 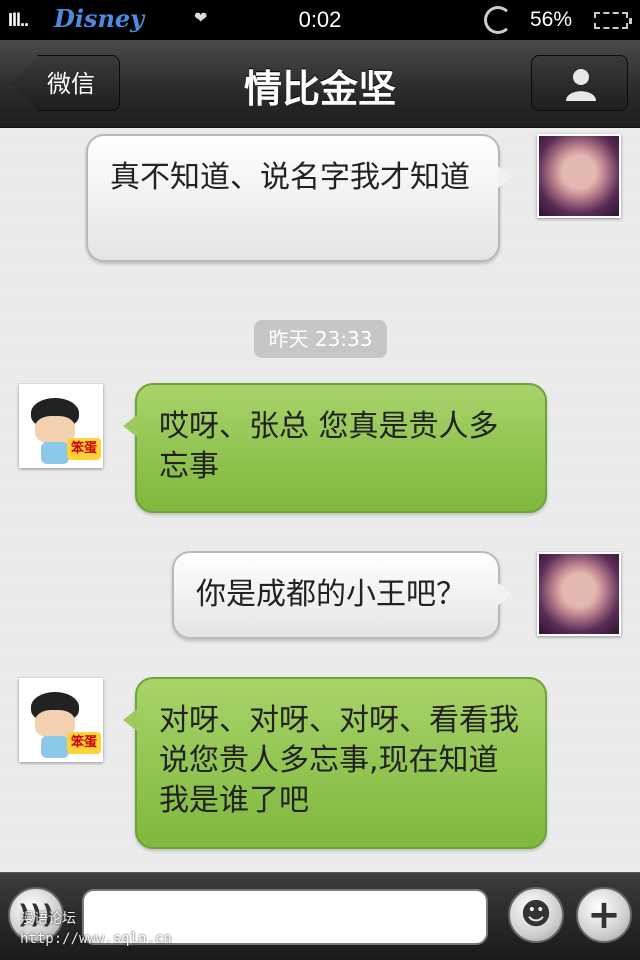 I want to click on message-text: 对呀、对呀、对呀、看看我说您贵人多忘事,现在知道我是谁了吧, so click(x=339, y=760).